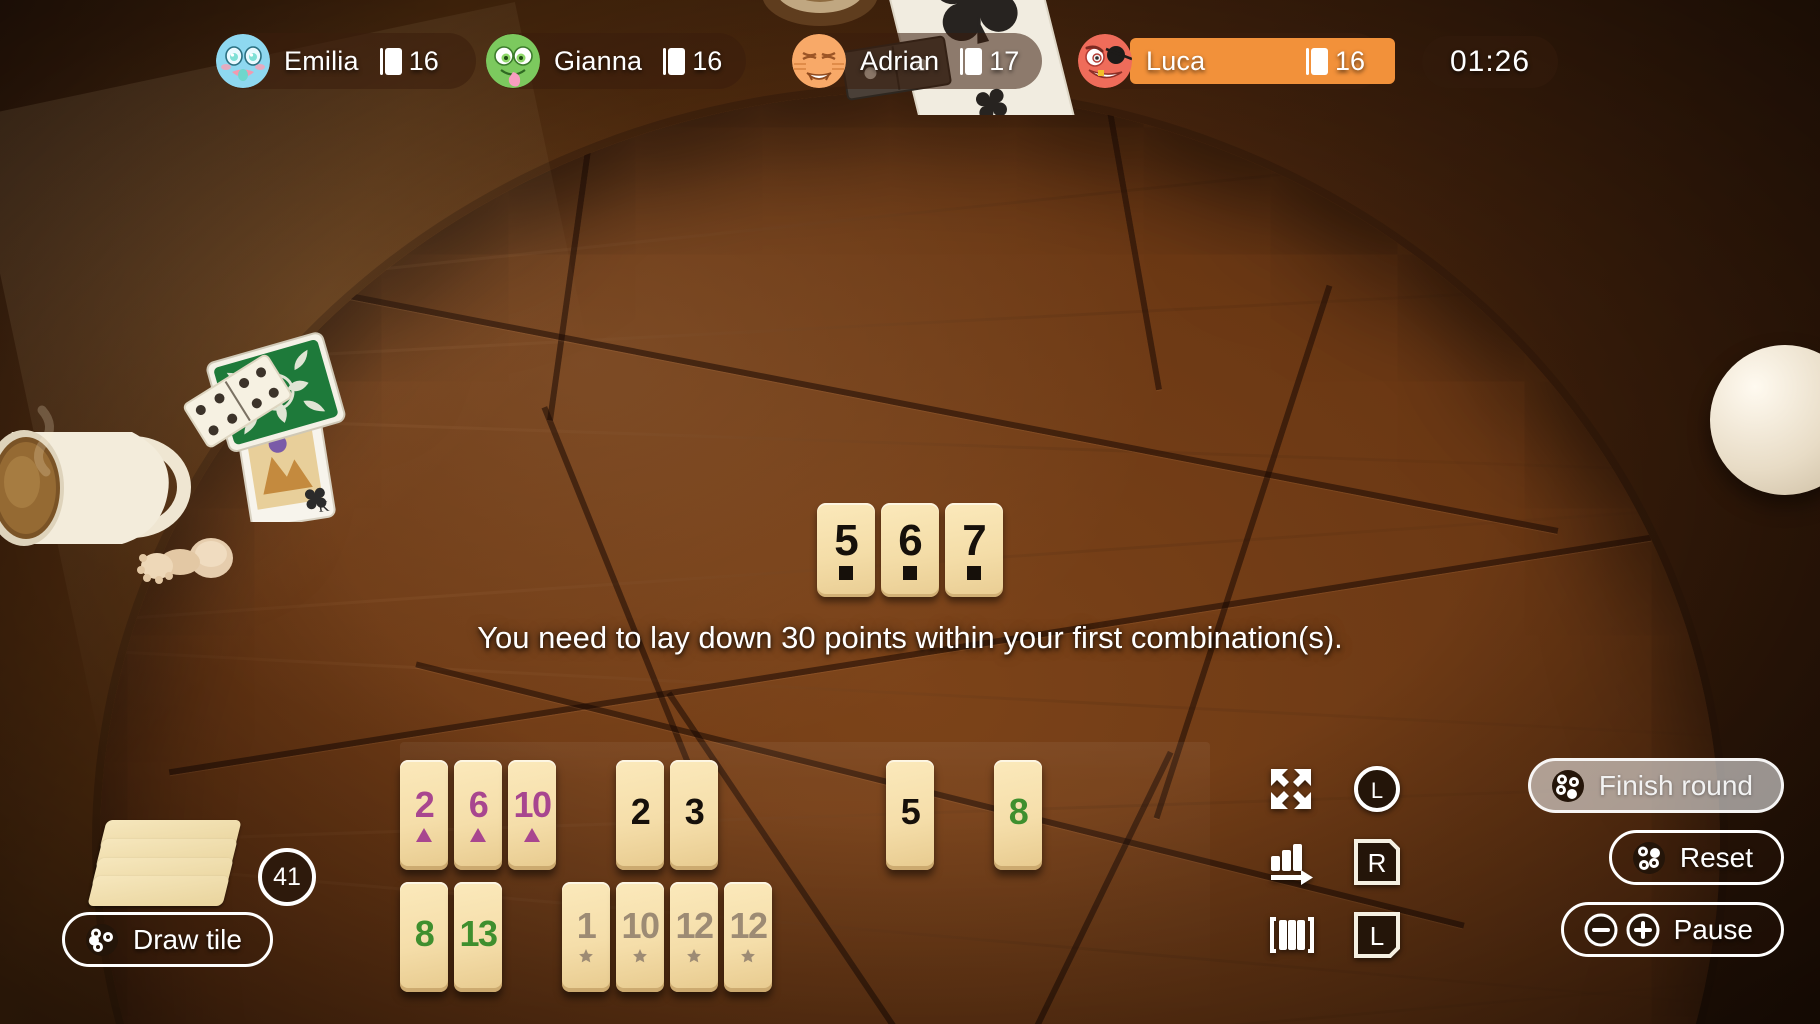 Image resolution: width=1820 pixels, height=1024 pixels. What do you see at coordinates (1765, 420) in the screenshot?
I see `decor-sphere` at bounding box center [1765, 420].